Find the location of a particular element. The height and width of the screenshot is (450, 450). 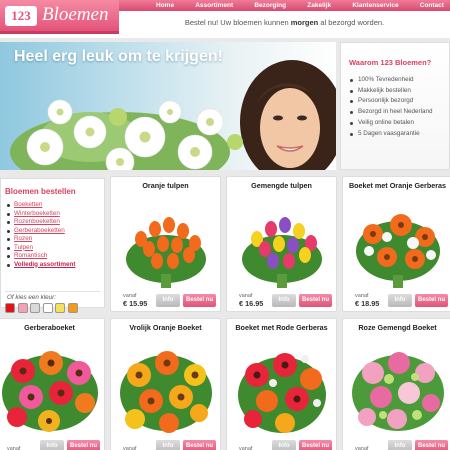

sidebar-title: Bloemen bestellen is located at coordinates (40, 191).